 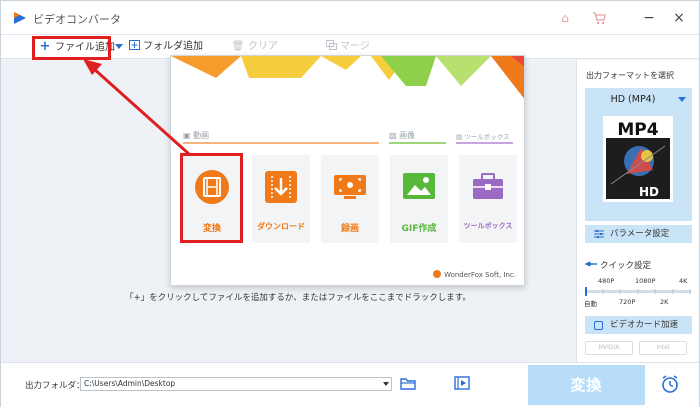 I want to click on quick-settings-label: クイック設定, so click(x=618, y=265).